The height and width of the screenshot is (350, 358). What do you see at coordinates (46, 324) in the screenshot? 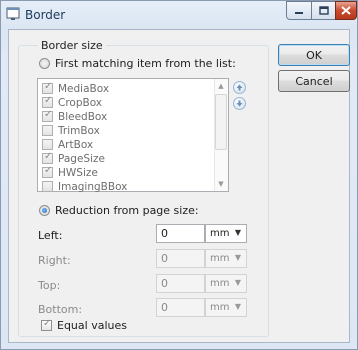
I see `equal-values-checkbox` at bounding box center [46, 324].